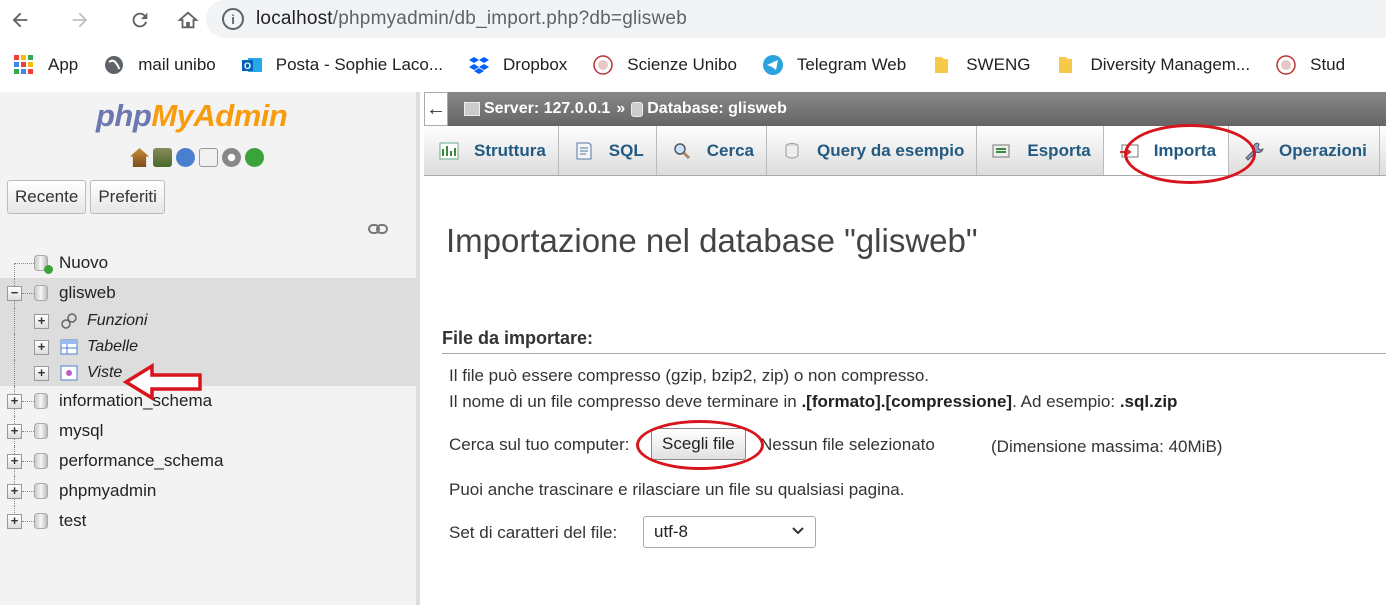 This screenshot has height=605, width=1386. I want to click on refresh-icon, so click(254, 157).